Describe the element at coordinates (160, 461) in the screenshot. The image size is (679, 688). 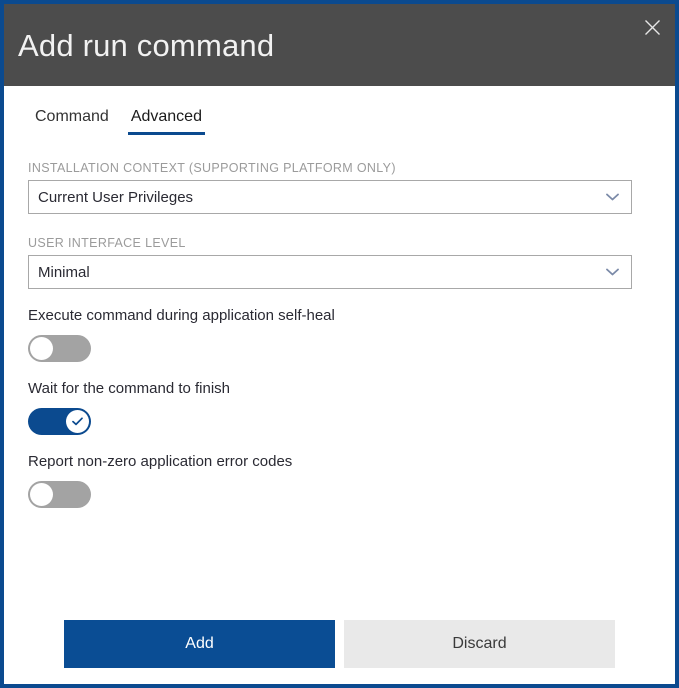
I see `report-error-codes-toggle-label: Report non-zero application error codes` at that location.